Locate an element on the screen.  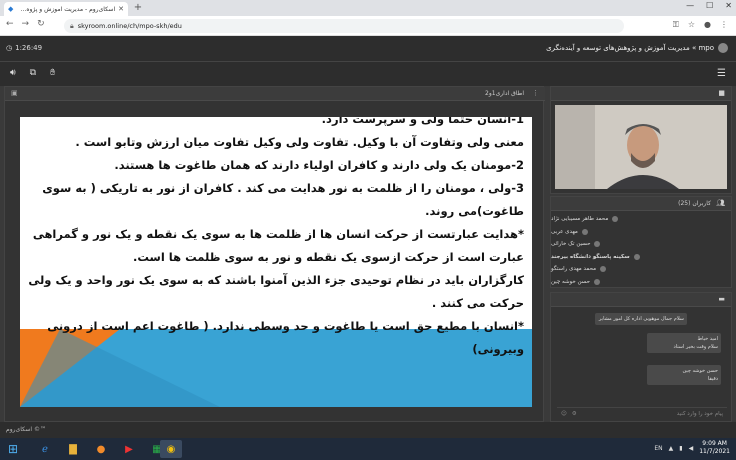
settings-icon: ⚙ is located at coordinates (574, 414).